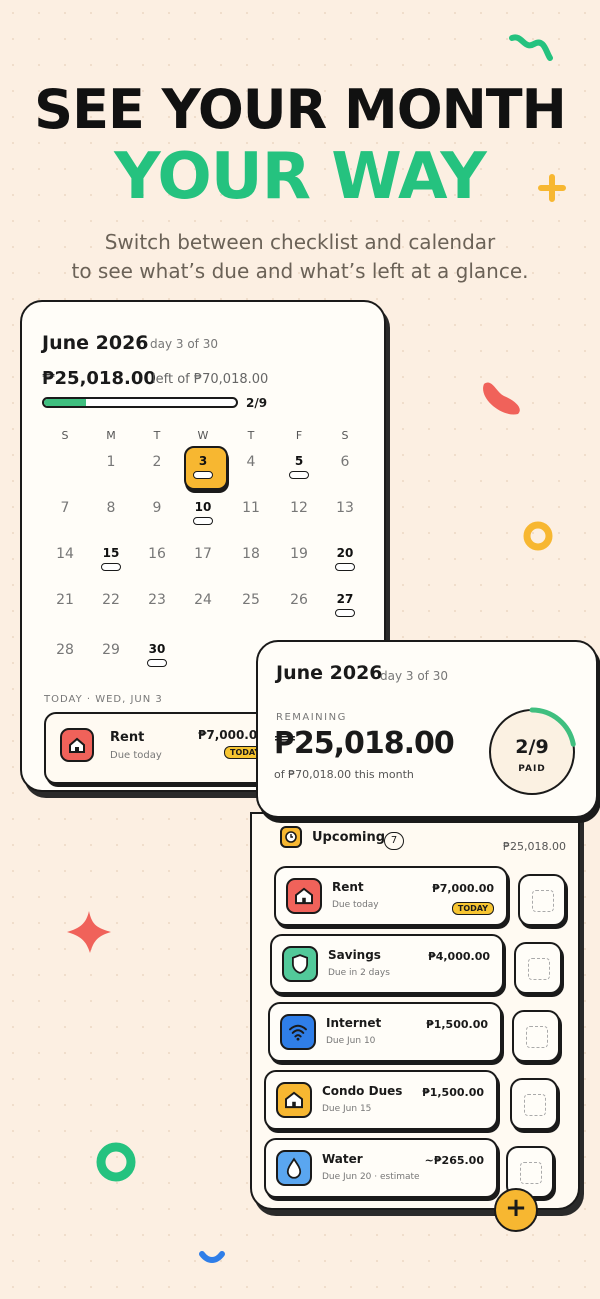 The width and height of the screenshot is (600, 1299). I want to click on hero-title: SEE YOUR MONTH, so click(300, 109).